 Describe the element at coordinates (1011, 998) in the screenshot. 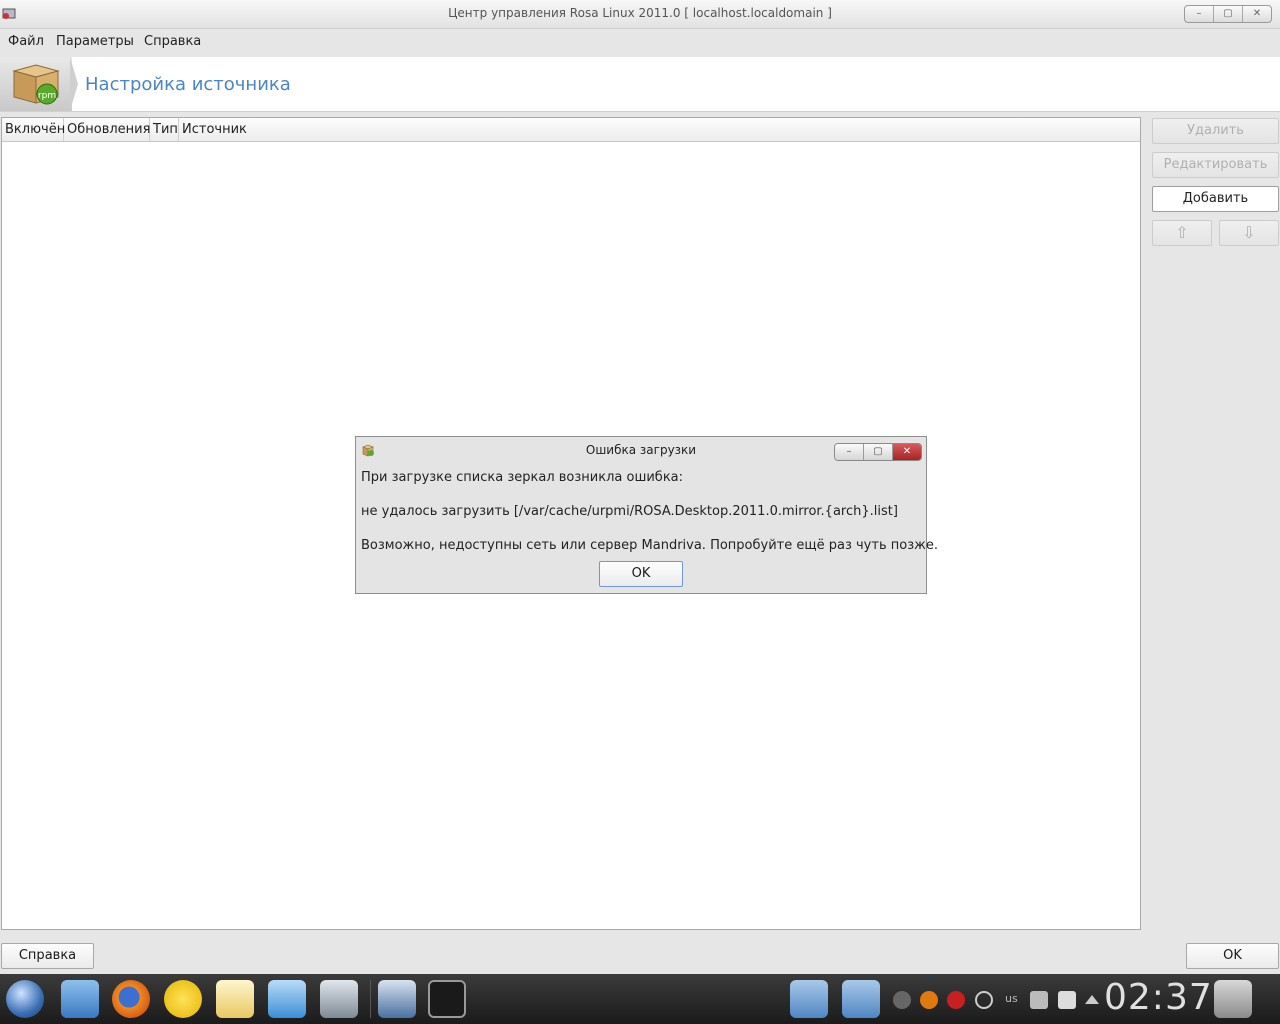

I see `keyboard-layout-indicator: us` at that location.